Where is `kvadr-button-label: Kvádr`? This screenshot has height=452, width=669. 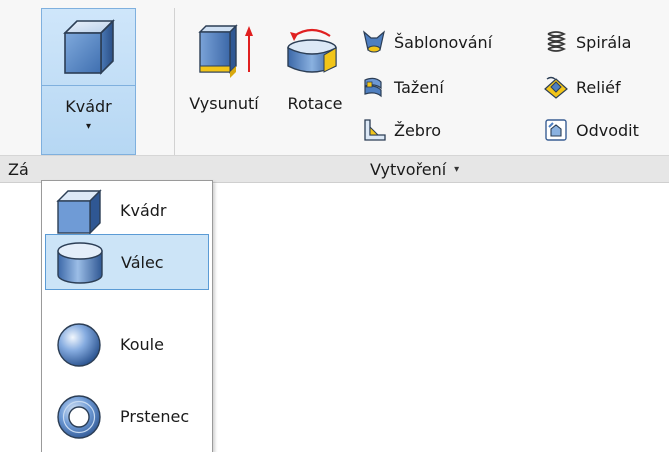
kvadr-button-label: Kvádr is located at coordinates (88, 106).